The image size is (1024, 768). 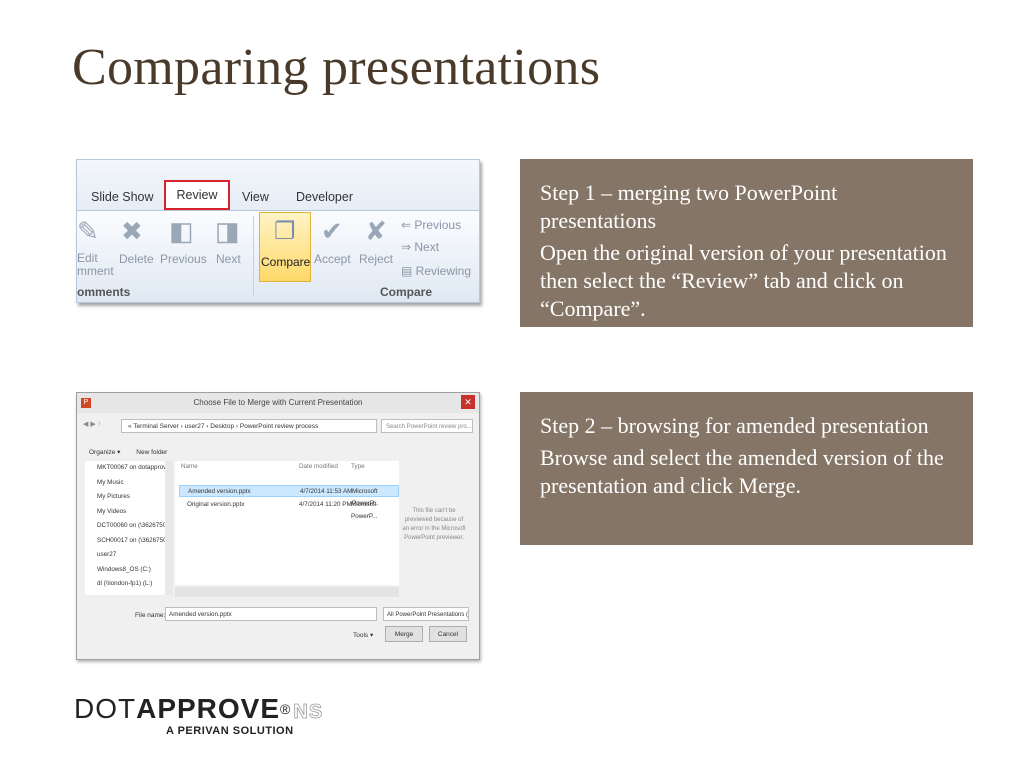 What do you see at coordinates (436, 271) in the screenshot?
I see `reviewing-pane-button: ▤ Reviewing` at bounding box center [436, 271].